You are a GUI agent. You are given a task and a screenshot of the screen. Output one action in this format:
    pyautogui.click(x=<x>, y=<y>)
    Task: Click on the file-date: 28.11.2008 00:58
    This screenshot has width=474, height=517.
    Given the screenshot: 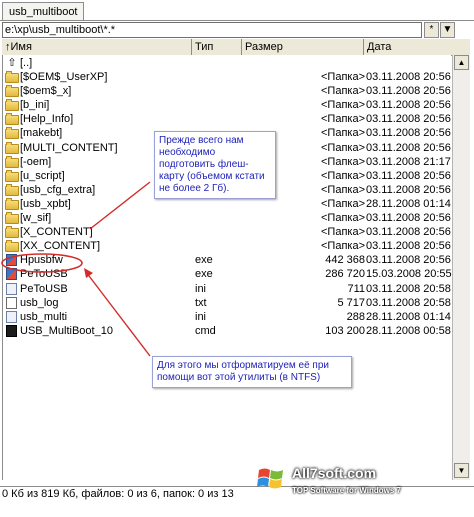 What is the action you would take?
    pyautogui.click(x=408, y=330)
    